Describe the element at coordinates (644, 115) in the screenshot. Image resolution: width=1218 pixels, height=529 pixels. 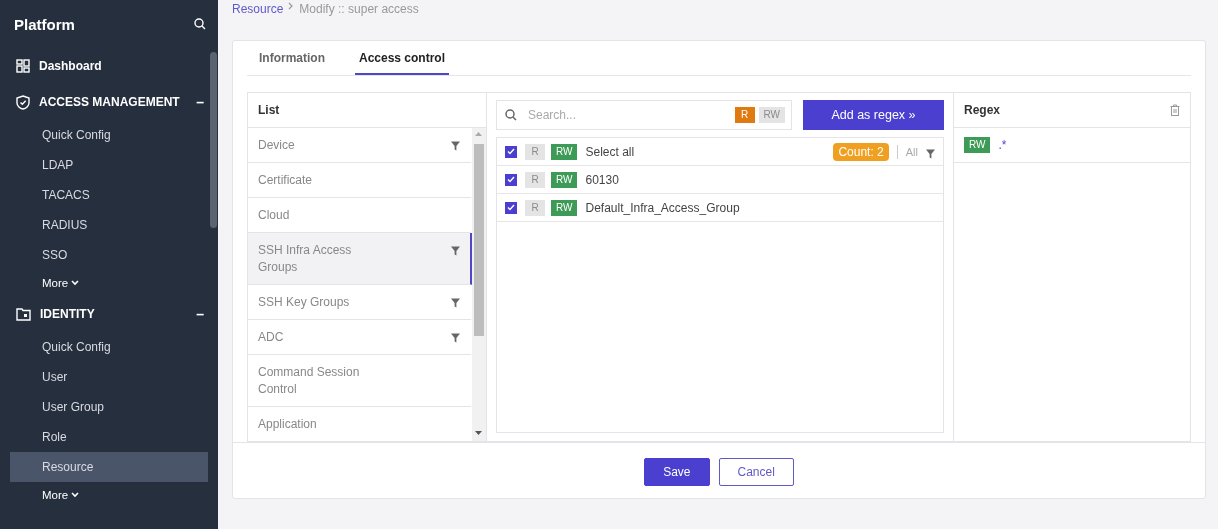
I see `search-field: Search... R RW` at that location.